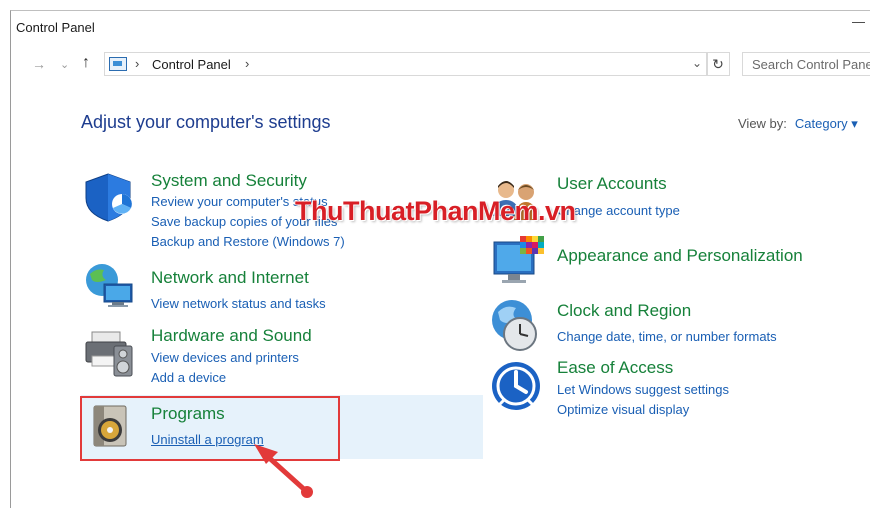 The height and width of the screenshot is (508, 870). Describe the element at coordinates (406, 64) in the screenshot. I see `address-bar: › Control Panel ›` at that location.